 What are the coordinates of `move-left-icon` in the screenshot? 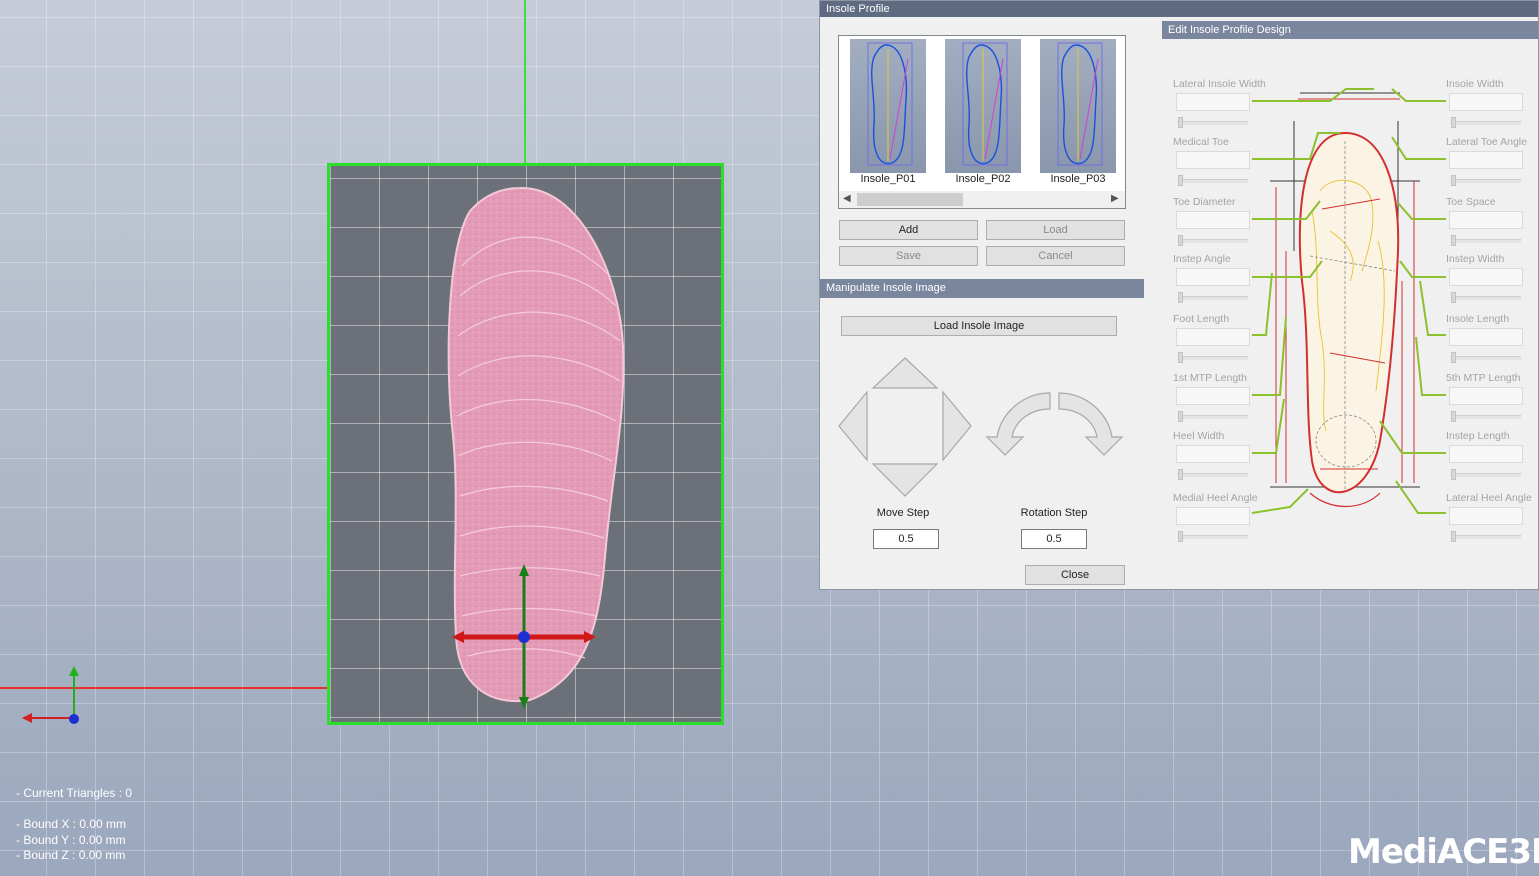 It's located at (853, 426).